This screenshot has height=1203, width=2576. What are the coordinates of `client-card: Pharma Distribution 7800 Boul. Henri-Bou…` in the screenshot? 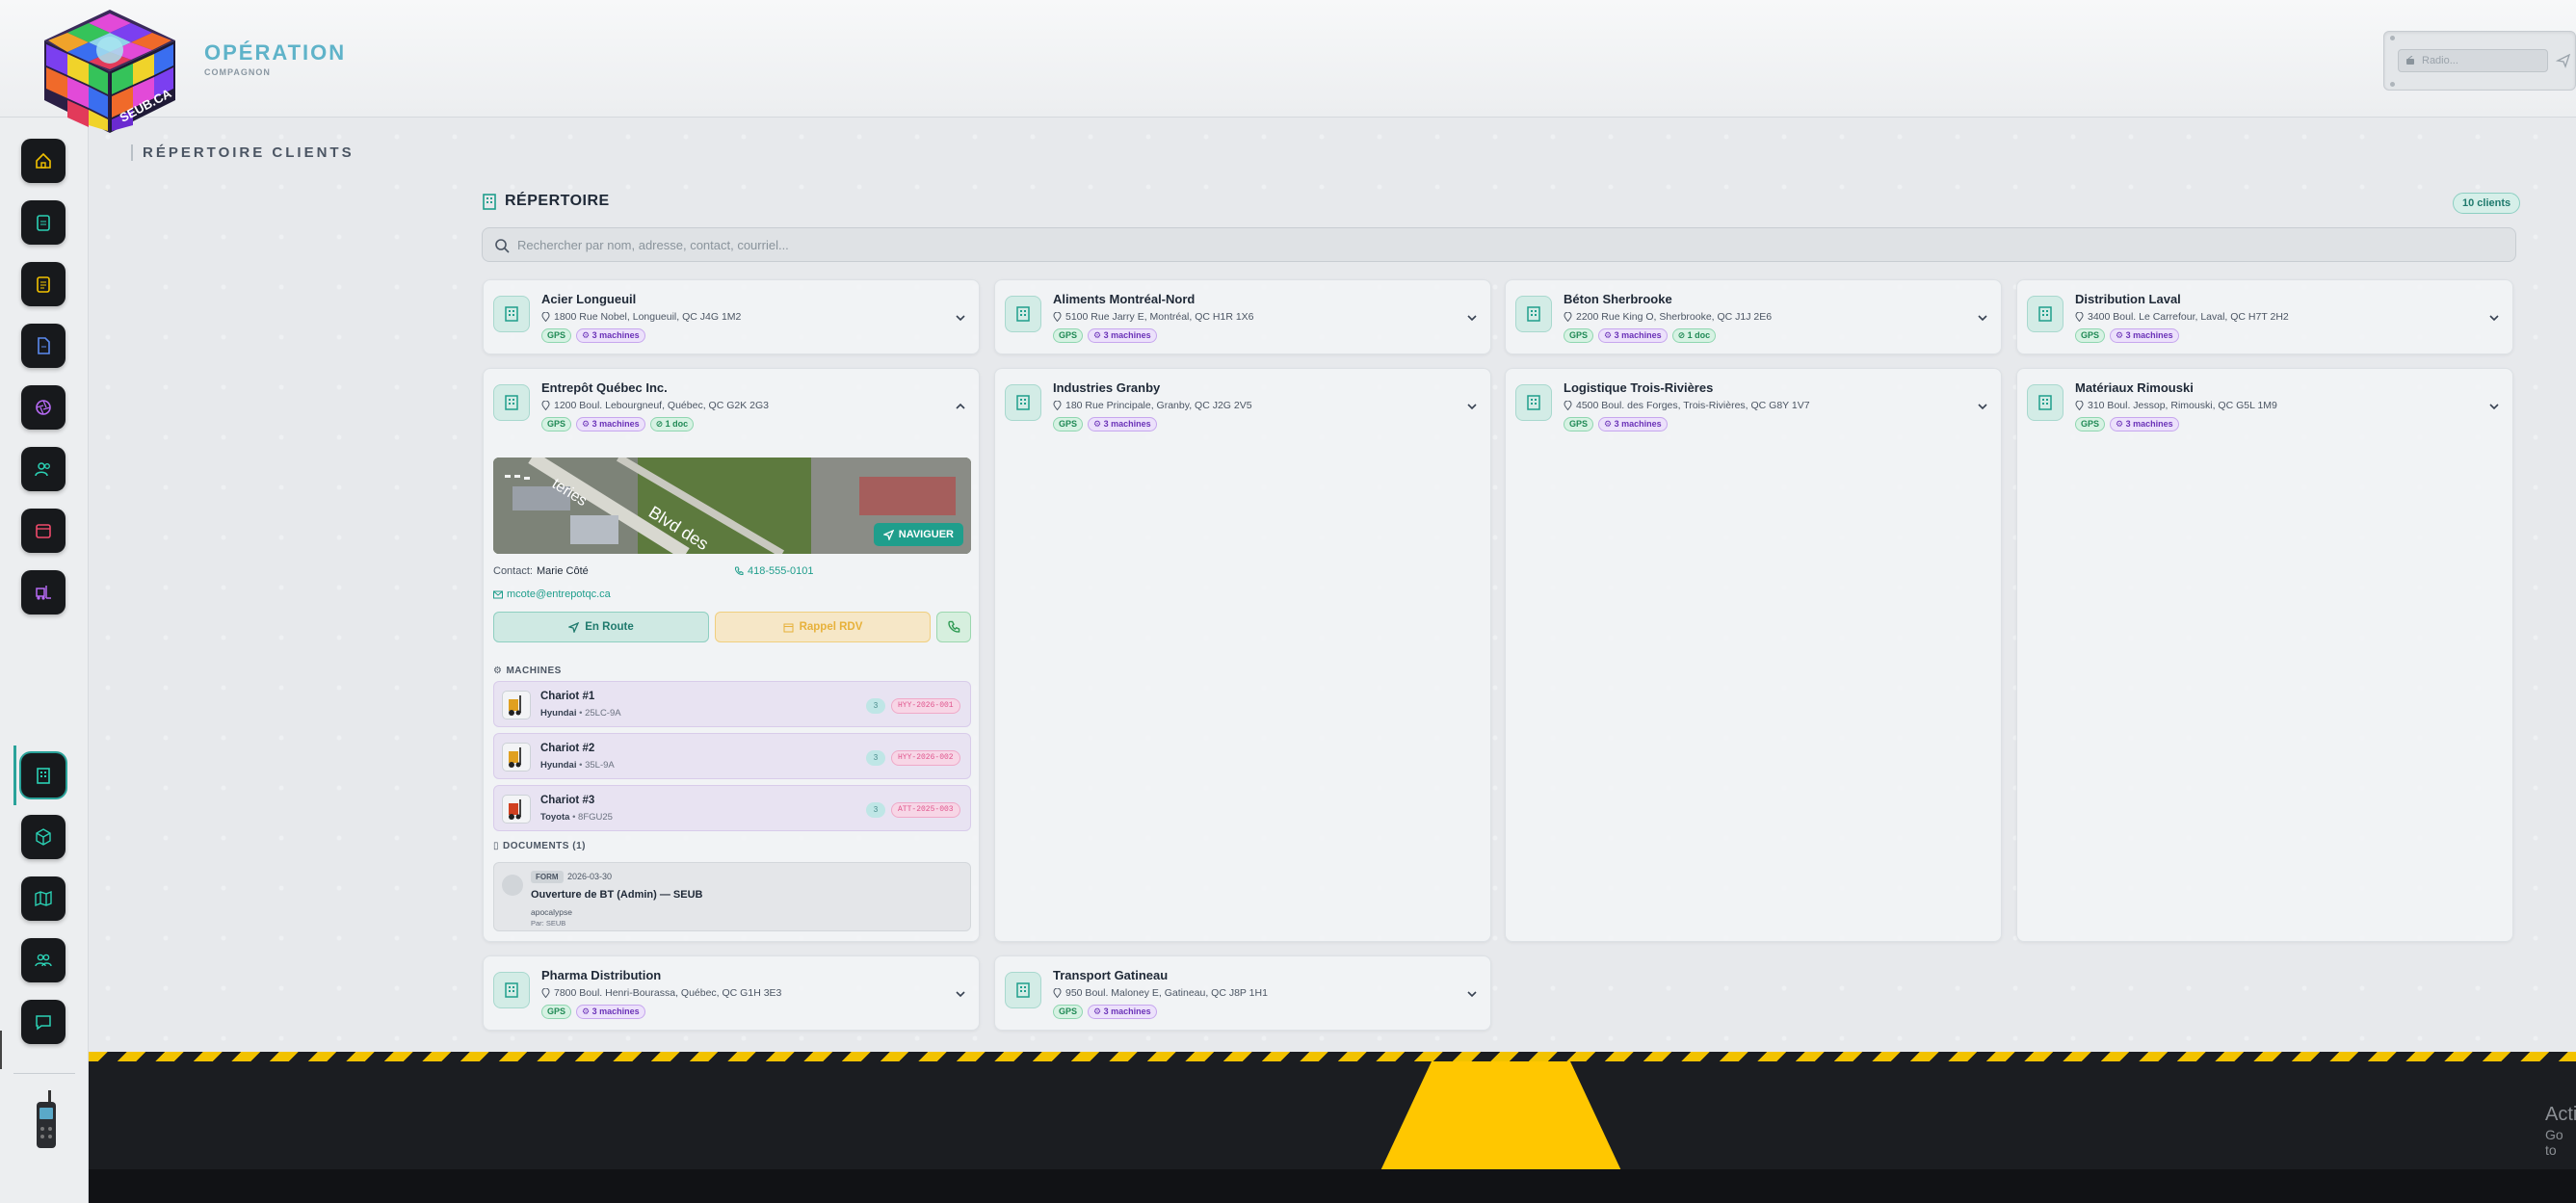 It's located at (731, 993).